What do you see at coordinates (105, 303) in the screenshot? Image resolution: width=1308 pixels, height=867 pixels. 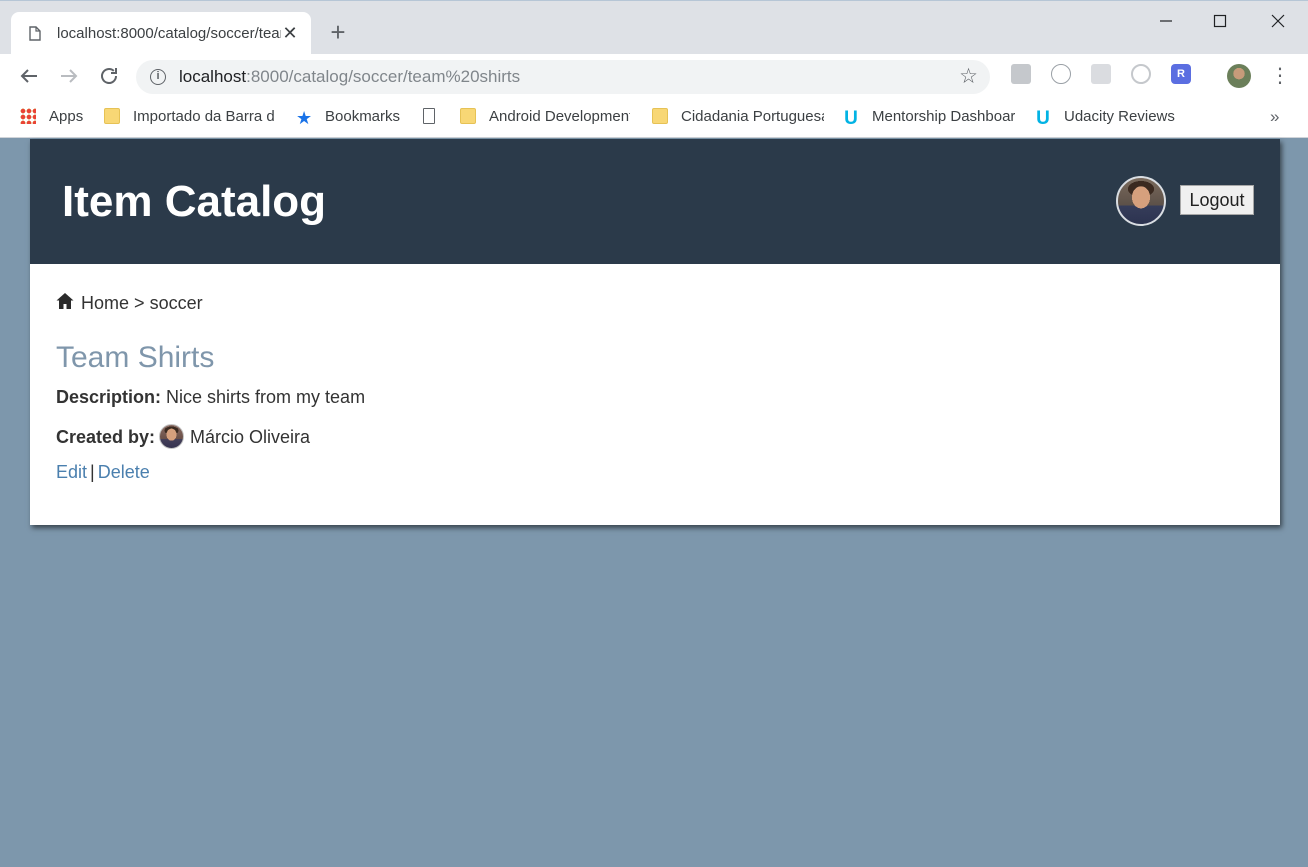 I see `breadcrumb-home-link: Home` at bounding box center [105, 303].